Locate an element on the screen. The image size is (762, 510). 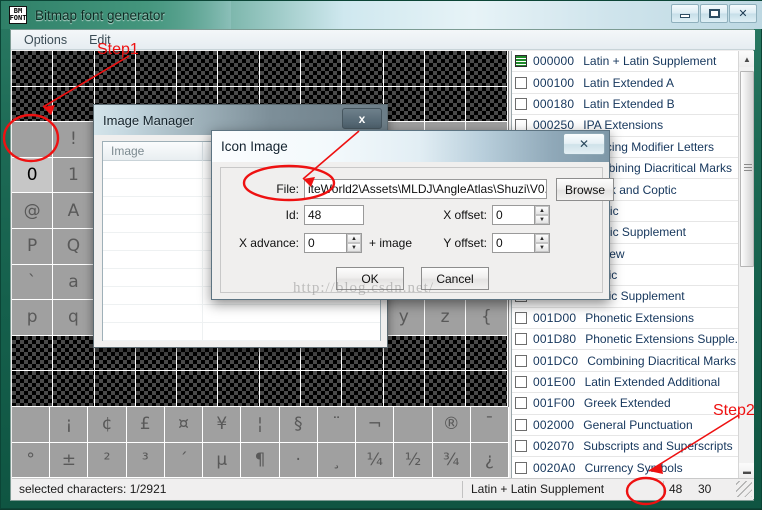
character-cell: ± is located at coordinates (69, 461).